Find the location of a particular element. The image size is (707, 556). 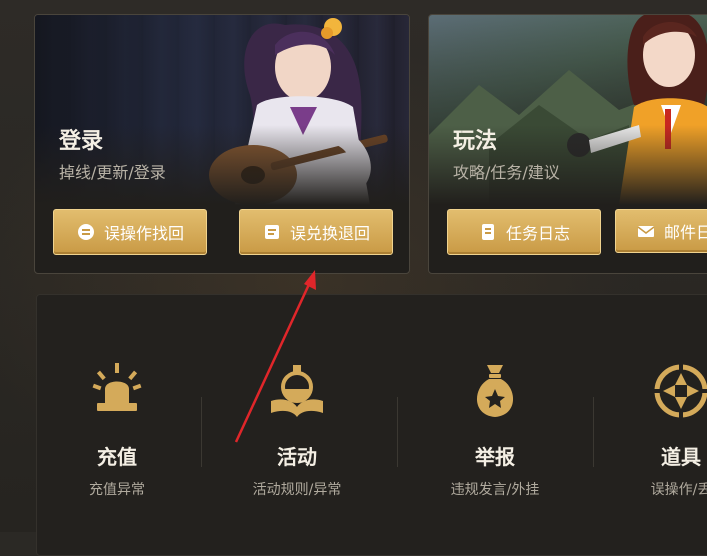

category-events: 活动 活动规则/异常 is located at coordinates (297, 414).